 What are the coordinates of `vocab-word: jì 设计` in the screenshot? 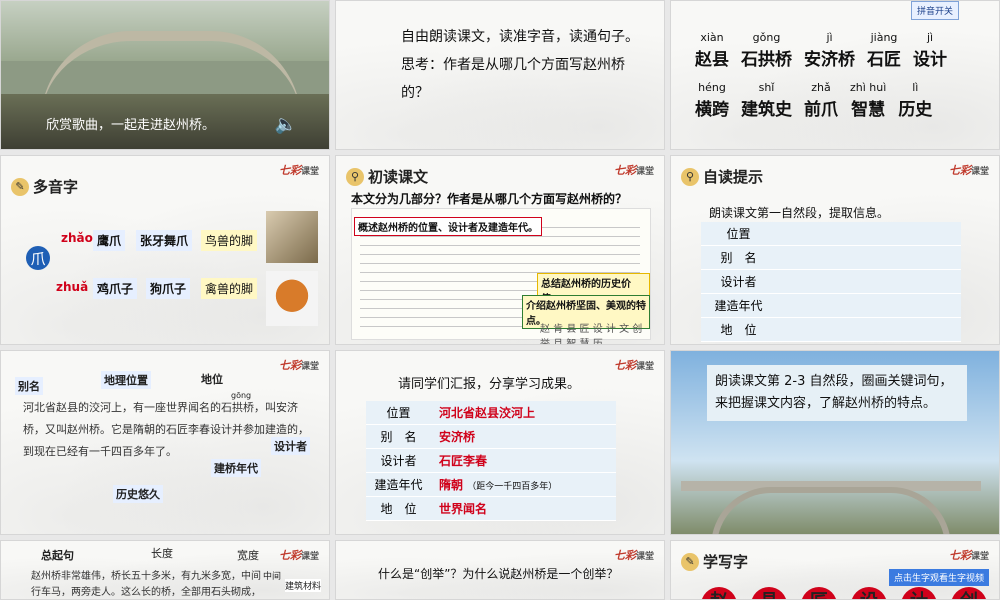 It's located at (930, 50).